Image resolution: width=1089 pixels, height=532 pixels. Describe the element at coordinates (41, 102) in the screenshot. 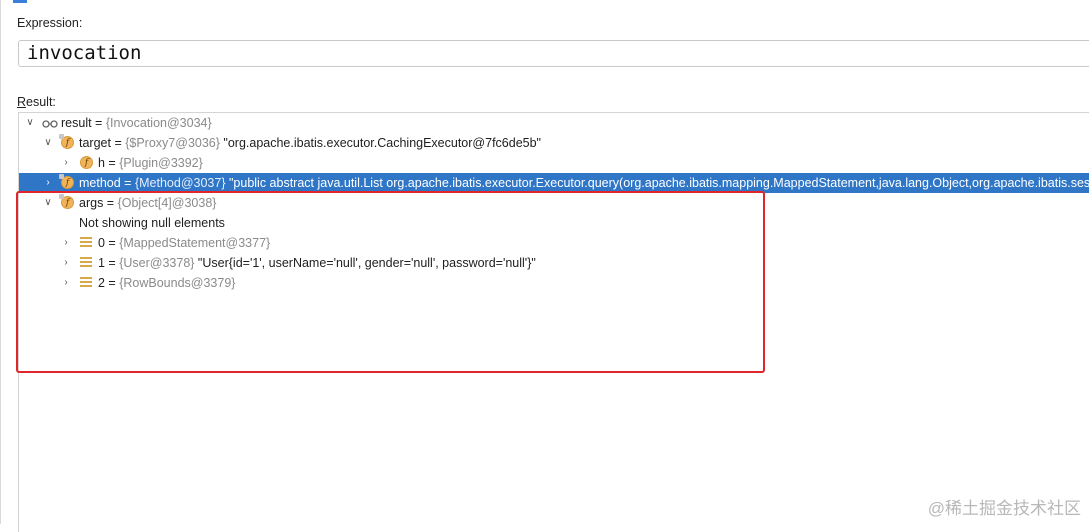

I see `result-label-text: esult:` at that location.